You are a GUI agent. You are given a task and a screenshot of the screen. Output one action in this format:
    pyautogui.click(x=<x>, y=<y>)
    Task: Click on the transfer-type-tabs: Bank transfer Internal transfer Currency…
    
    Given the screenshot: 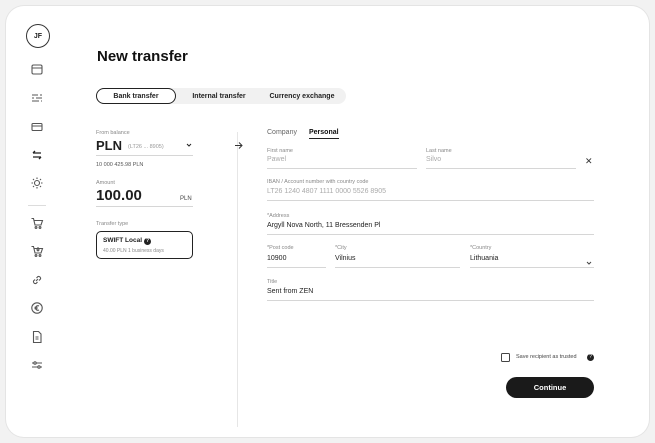 What is the action you would take?
    pyautogui.click(x=221, y=96)
    